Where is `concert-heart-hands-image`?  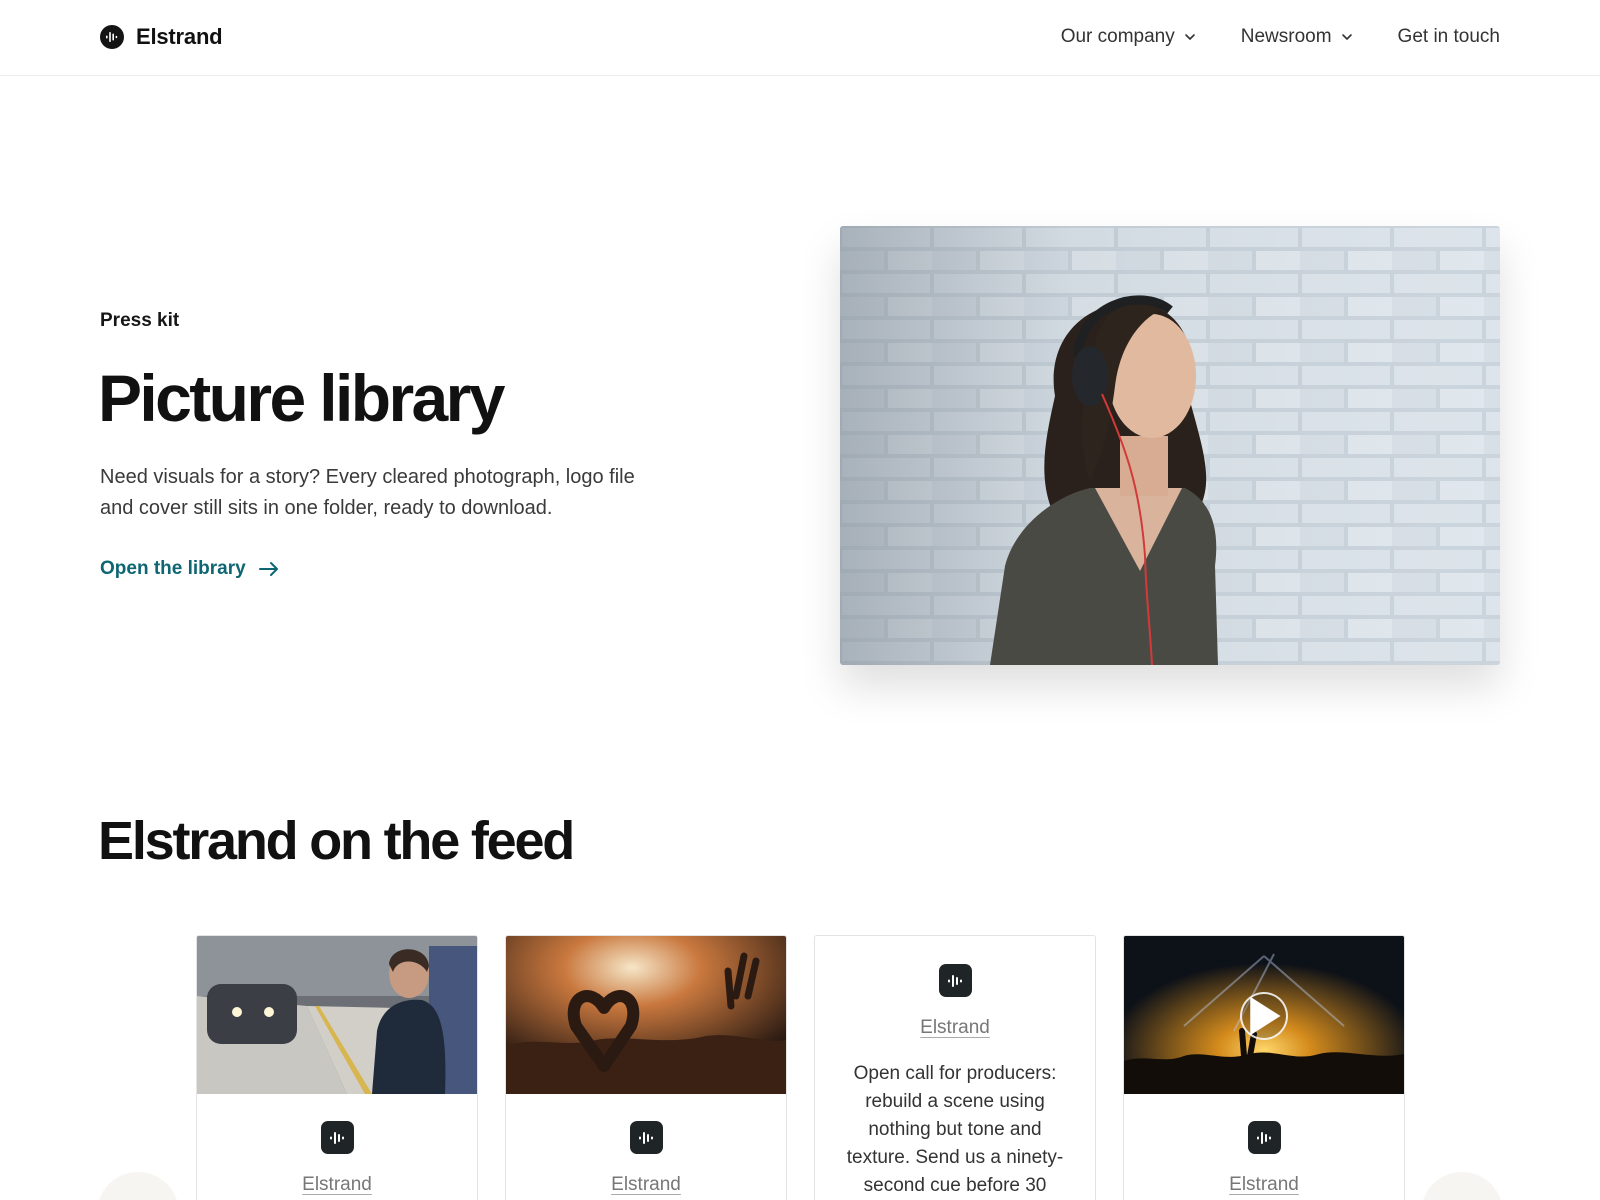 concert-heart-hands-image is located at coordinates (646, 1015).